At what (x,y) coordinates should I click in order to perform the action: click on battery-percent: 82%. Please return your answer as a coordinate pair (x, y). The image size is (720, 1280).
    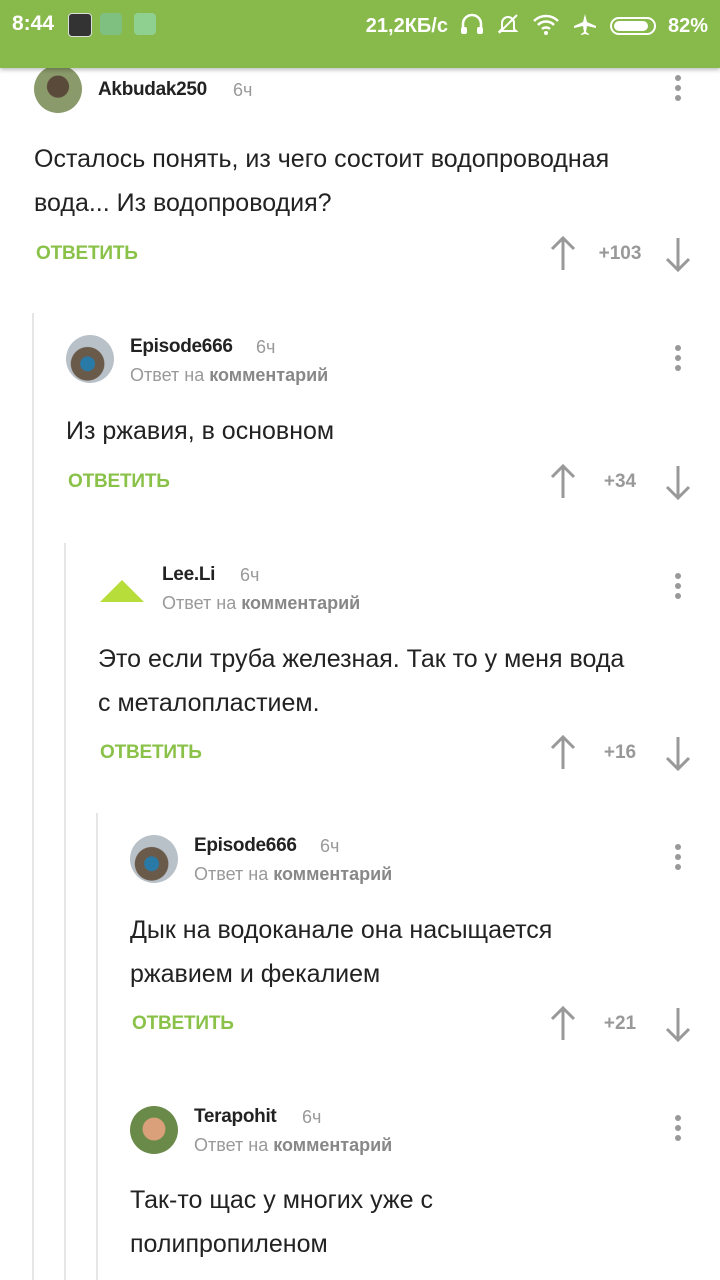
    Looking at the image, I should click on (687, 25).